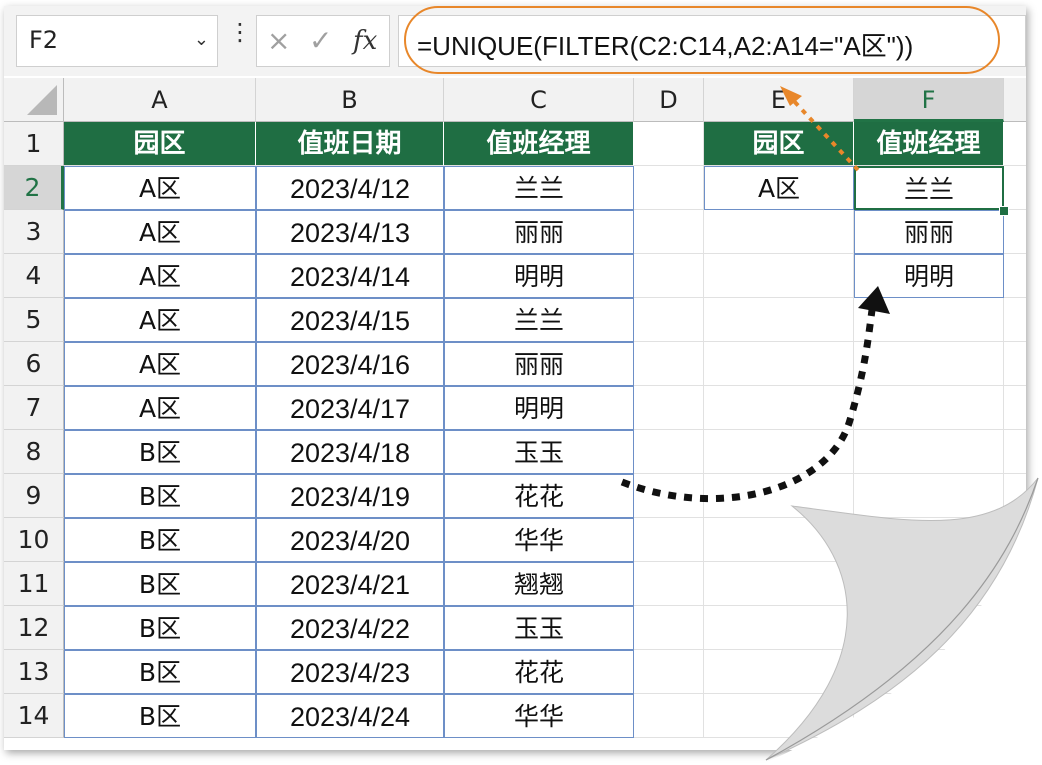 The width and height of the screenshot is (1042, 765). Describe the element at coordinates (34, 540) in the screenshot. I see `row-header-10: 10` at that location.